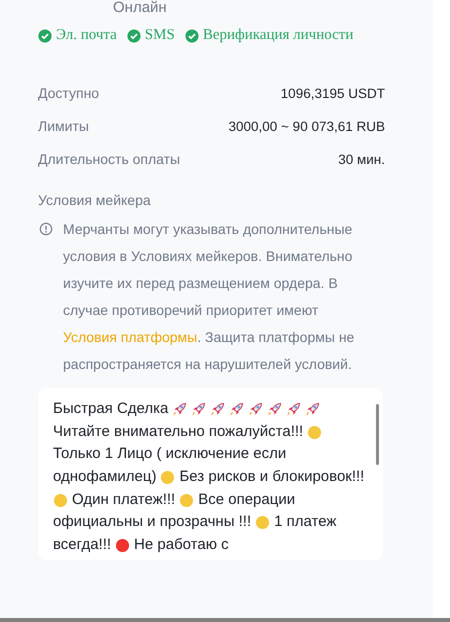 The width and height of the screenshot is (450, 622). Describe the element at coordinates (63, 126) in the screenshot. I see `detail-label: Лимиты` at that location.